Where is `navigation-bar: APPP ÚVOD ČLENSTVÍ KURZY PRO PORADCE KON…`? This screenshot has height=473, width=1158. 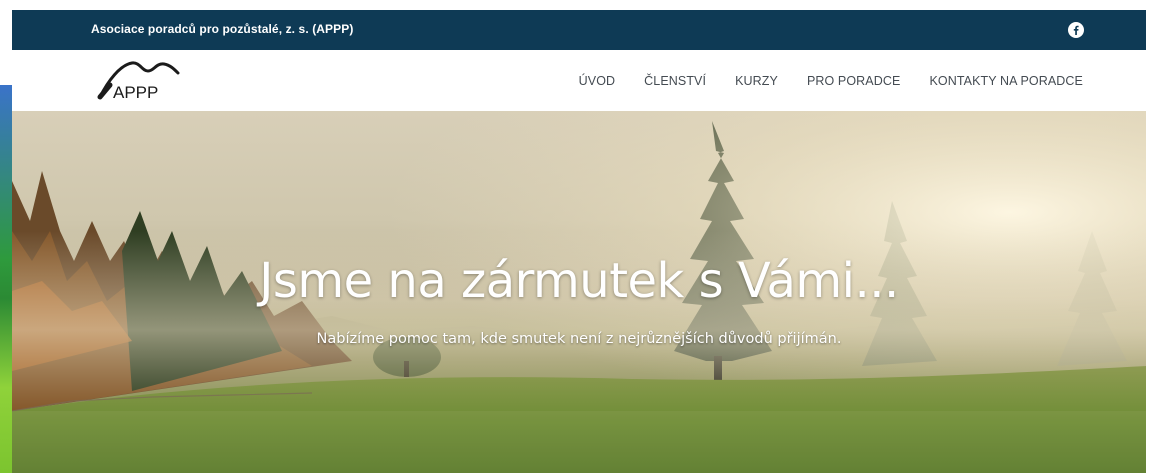
navigation-bar: APPP ÚVOD ČLENSTVÍ KURZY PRO PORADCE KON… is located at coordinates (579, 80).